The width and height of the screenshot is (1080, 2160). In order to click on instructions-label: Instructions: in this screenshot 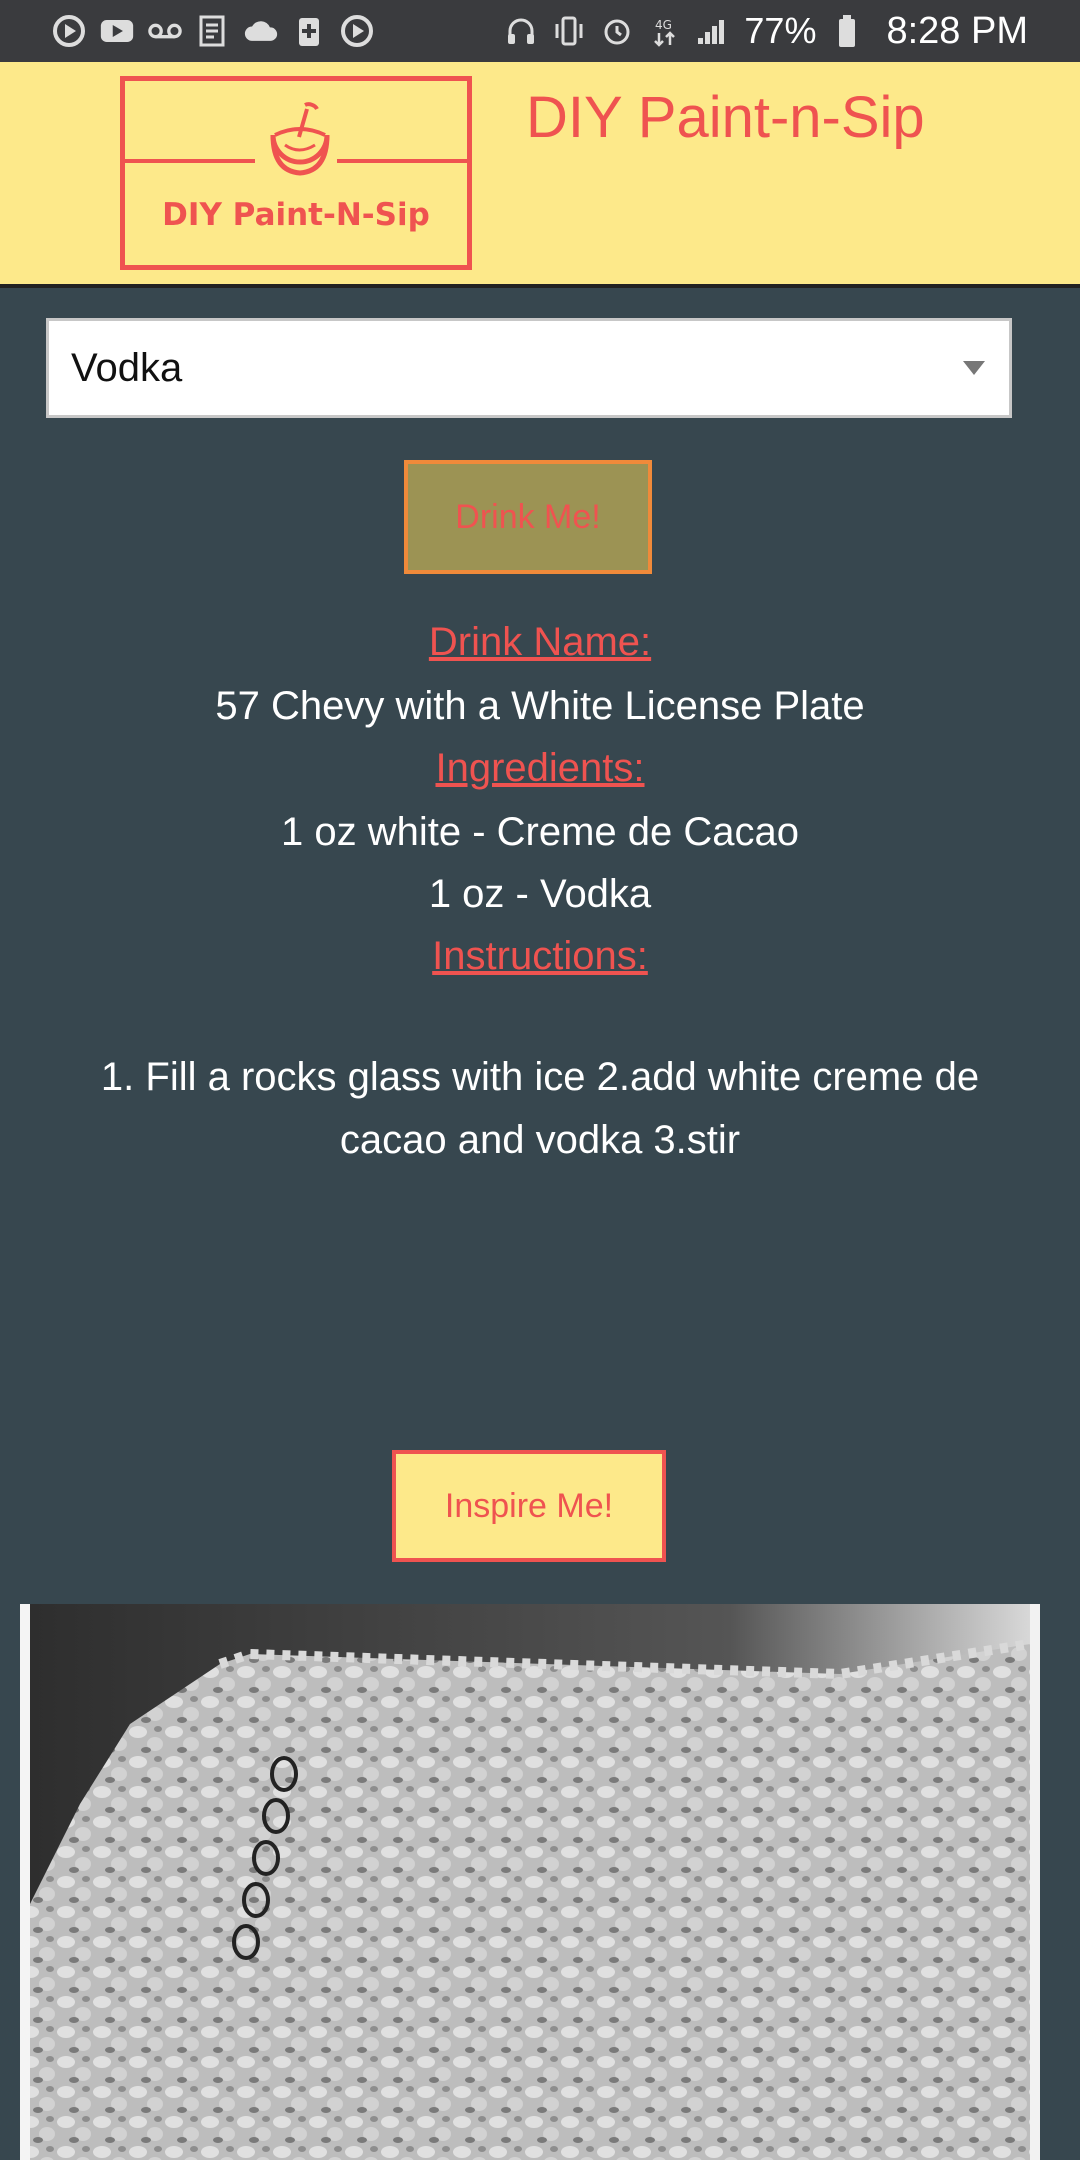, I will do `click(540, 956)`.